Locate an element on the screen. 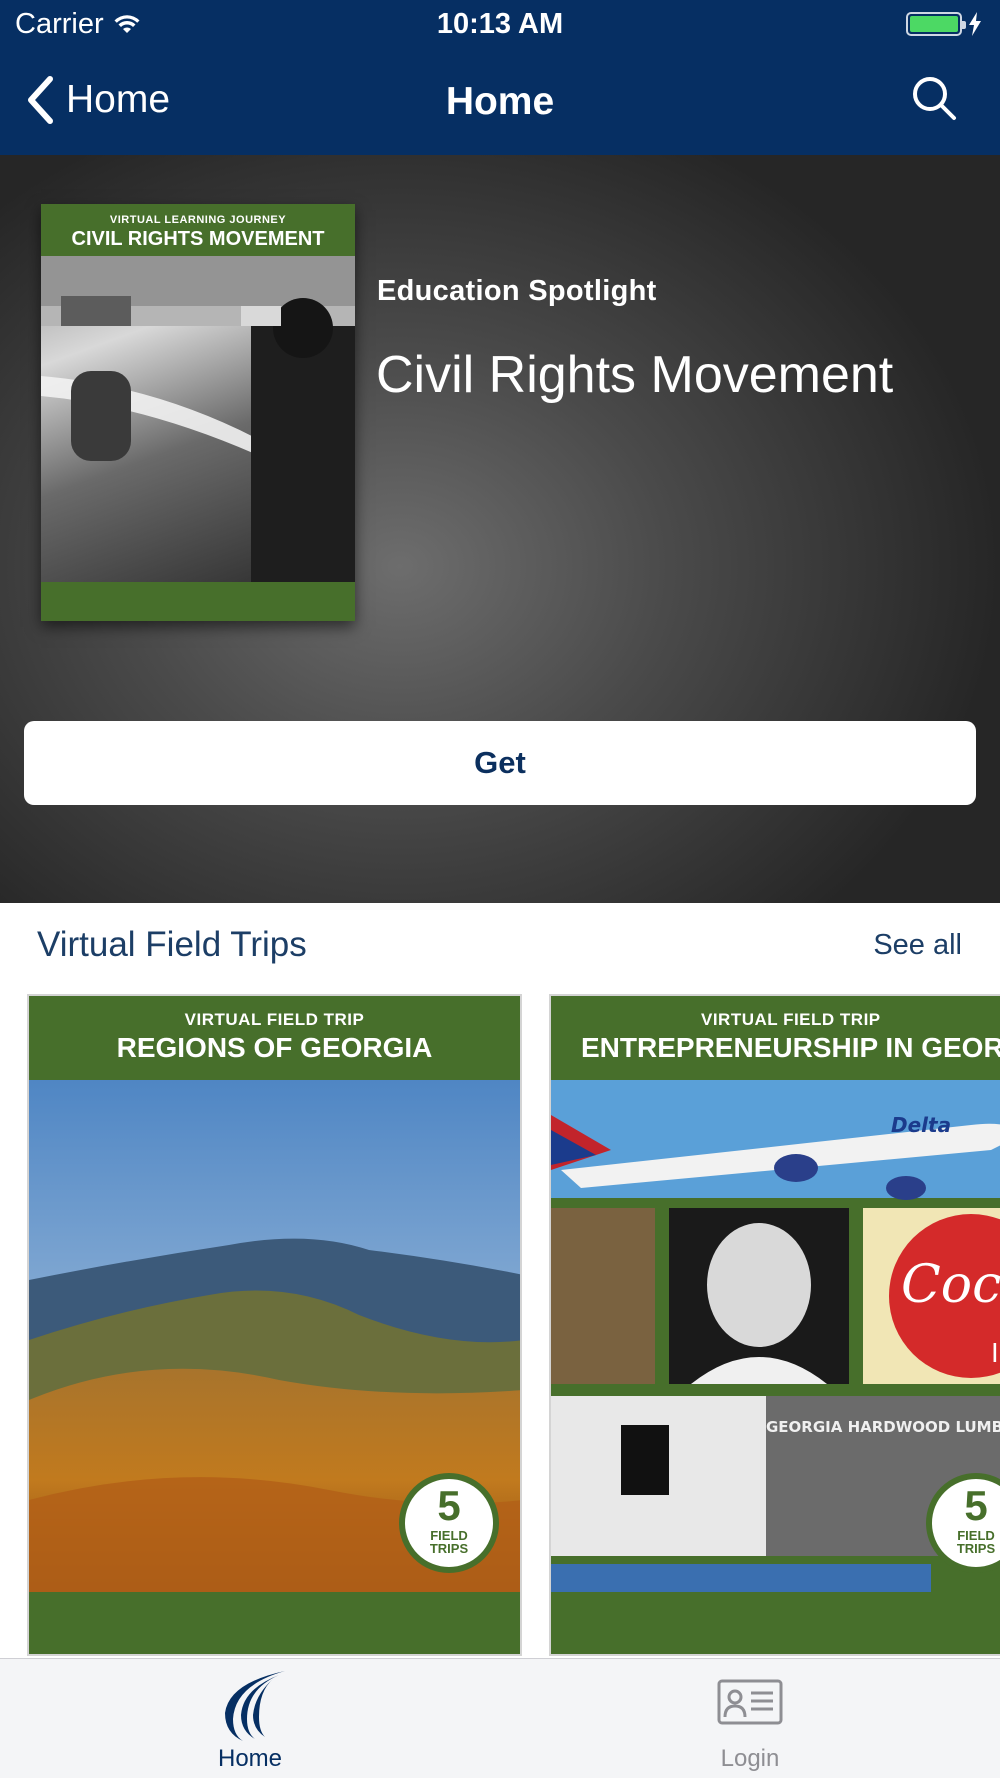 This screenshot has width=1000, height=1778. charging-icon is located at coordinates (975, 24).